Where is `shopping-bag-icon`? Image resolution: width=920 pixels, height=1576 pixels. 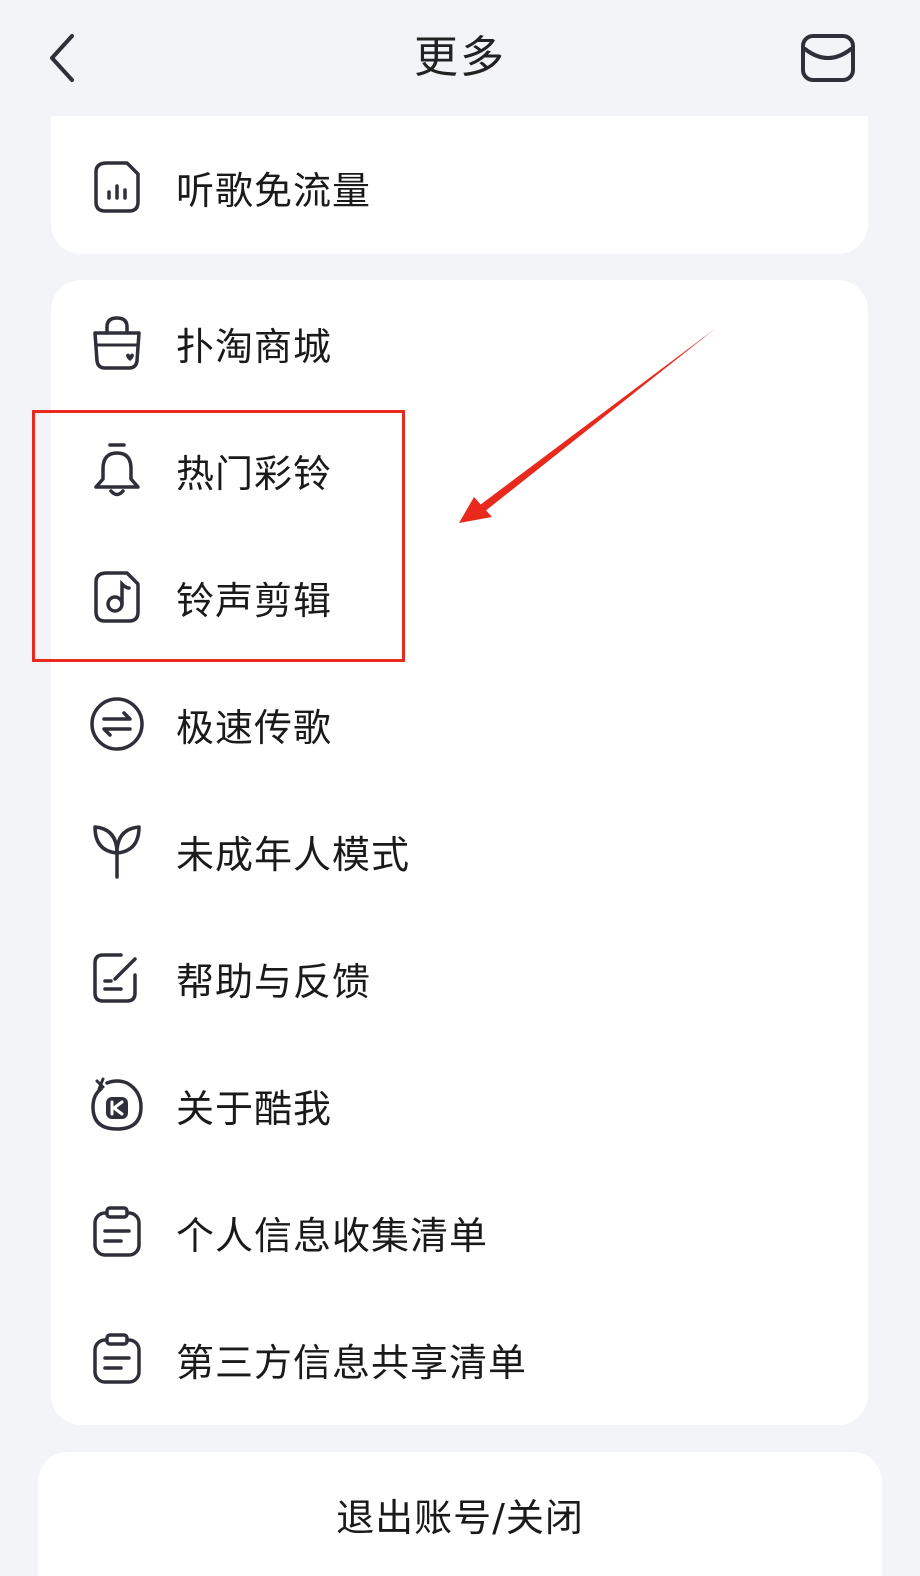
shopping-bag-icon is located at coordinates (117, 343).